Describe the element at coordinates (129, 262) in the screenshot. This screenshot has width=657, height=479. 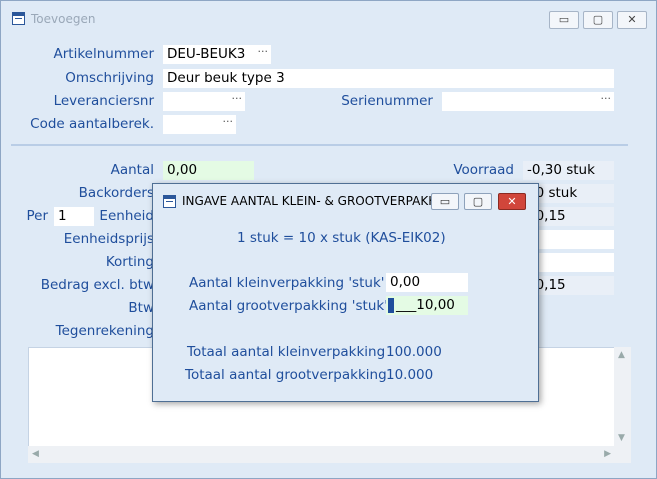
I see `korting-label: Korting` at that location.